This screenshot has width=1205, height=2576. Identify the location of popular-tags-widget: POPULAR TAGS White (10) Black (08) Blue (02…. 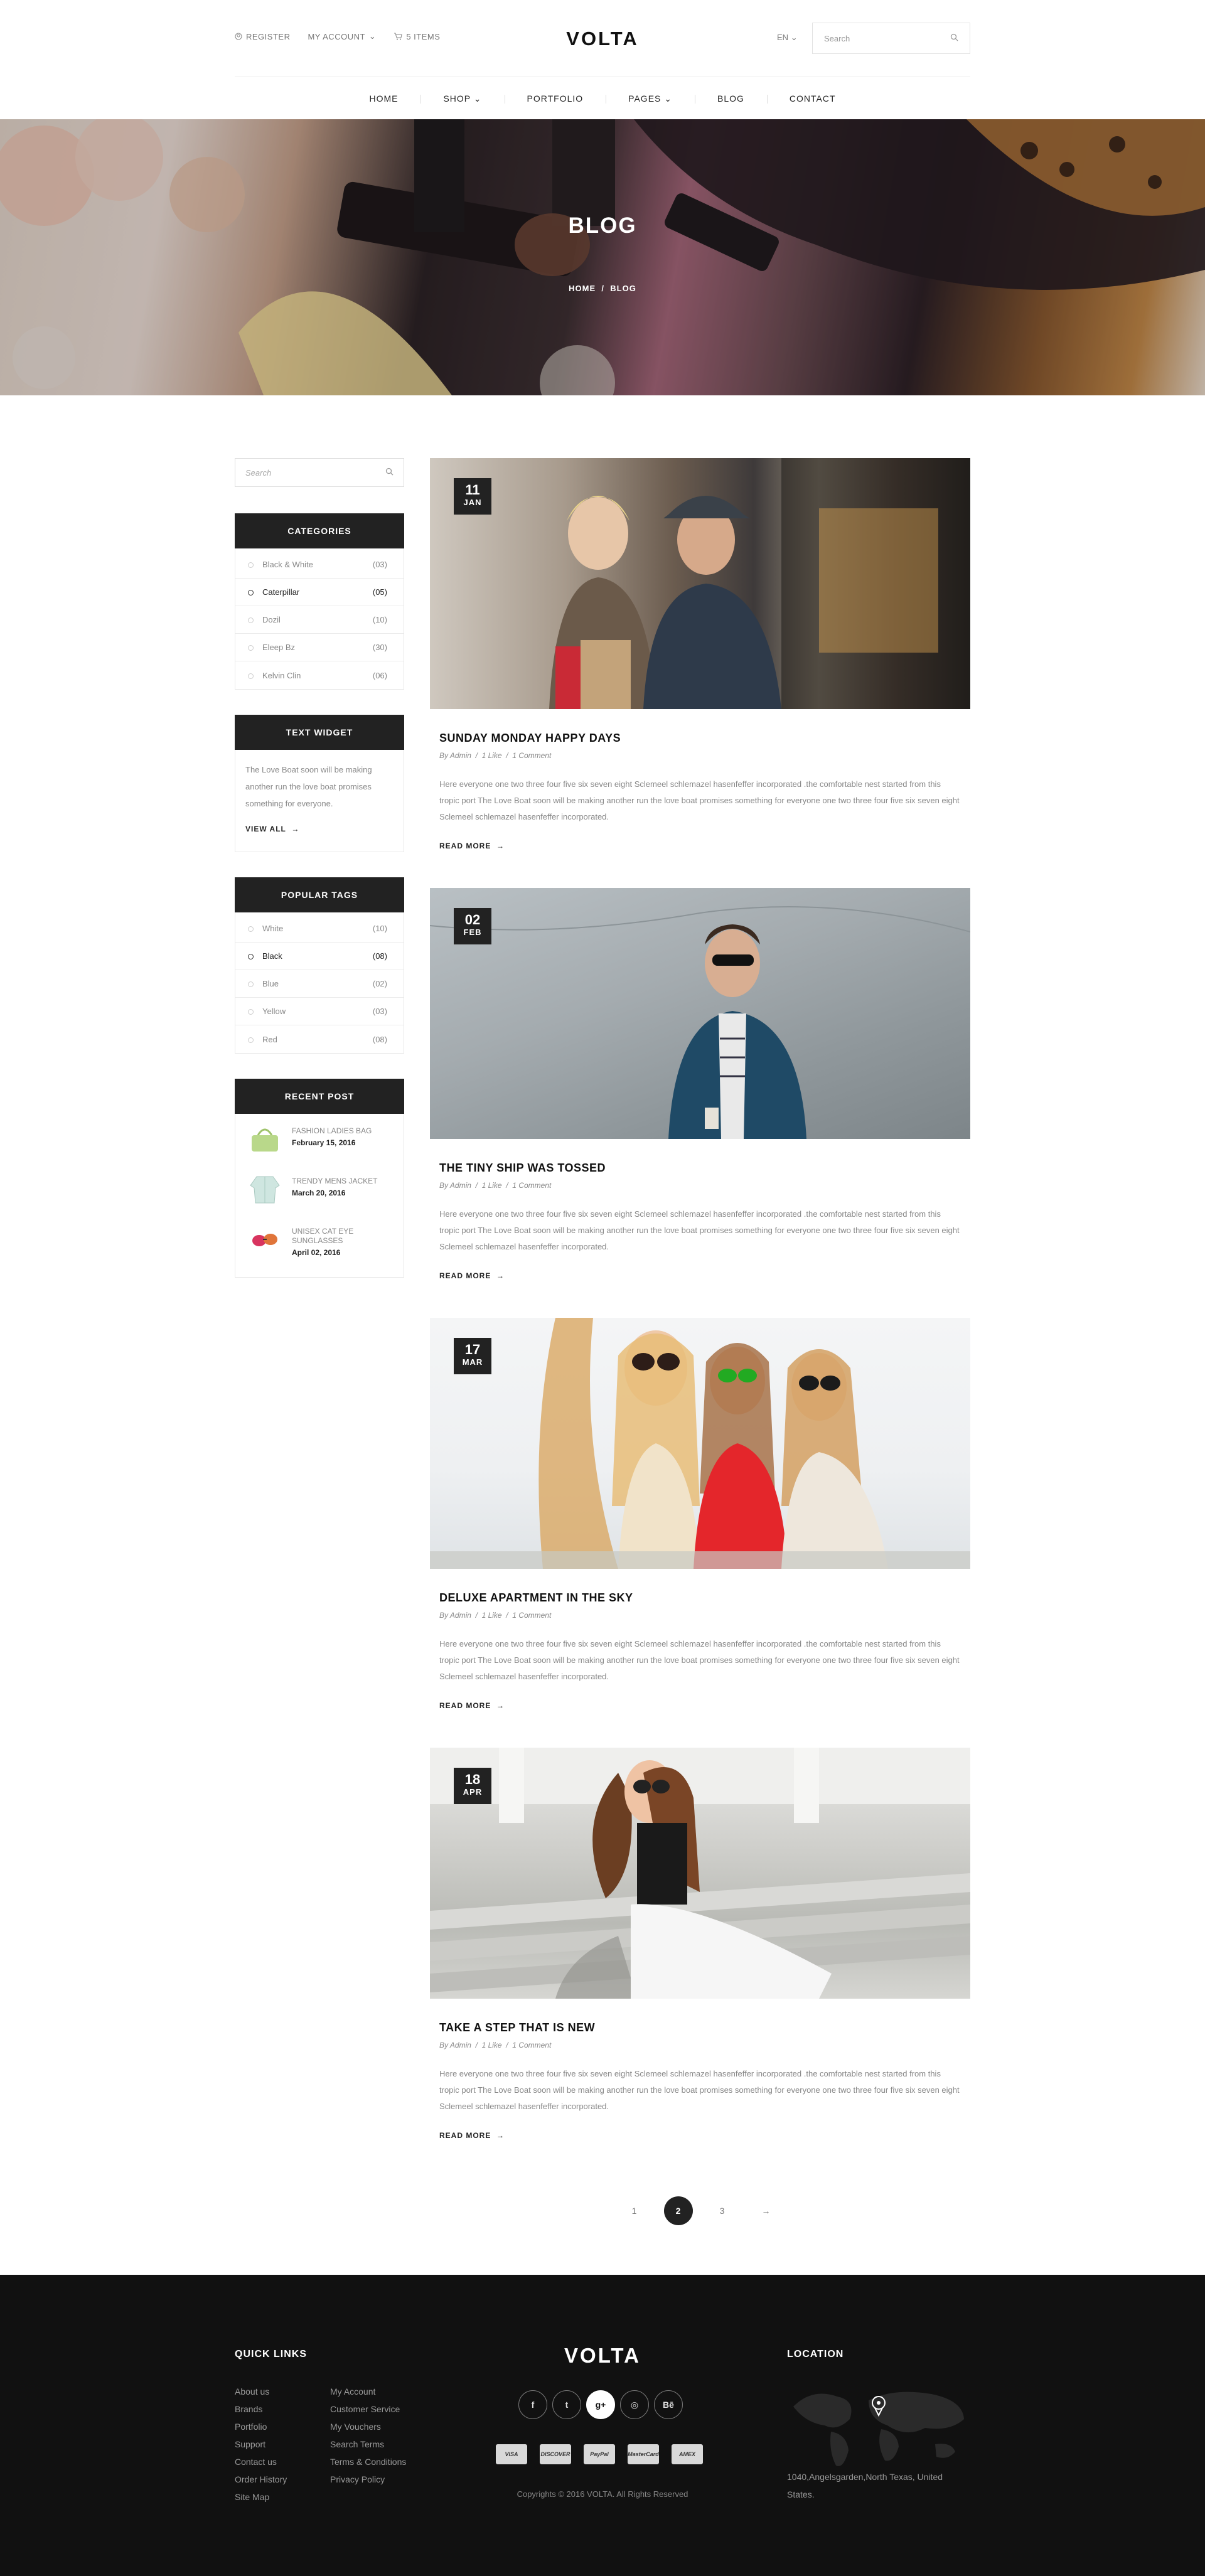
(319, 965).